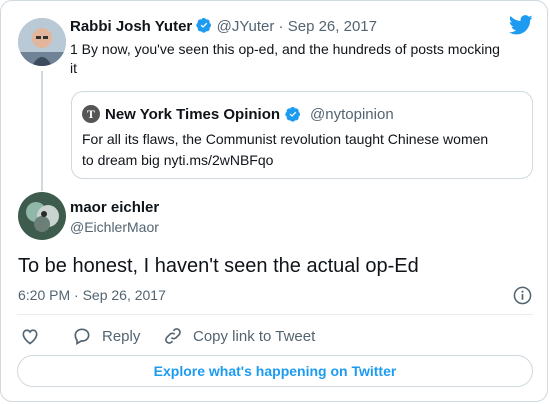 Image resolution: width=550 pixels, height=404 pixels. Describe the element at coordinates (193, 114) in the screenshot. I see `quoted-author-name: New York Times Opinion` at that location.